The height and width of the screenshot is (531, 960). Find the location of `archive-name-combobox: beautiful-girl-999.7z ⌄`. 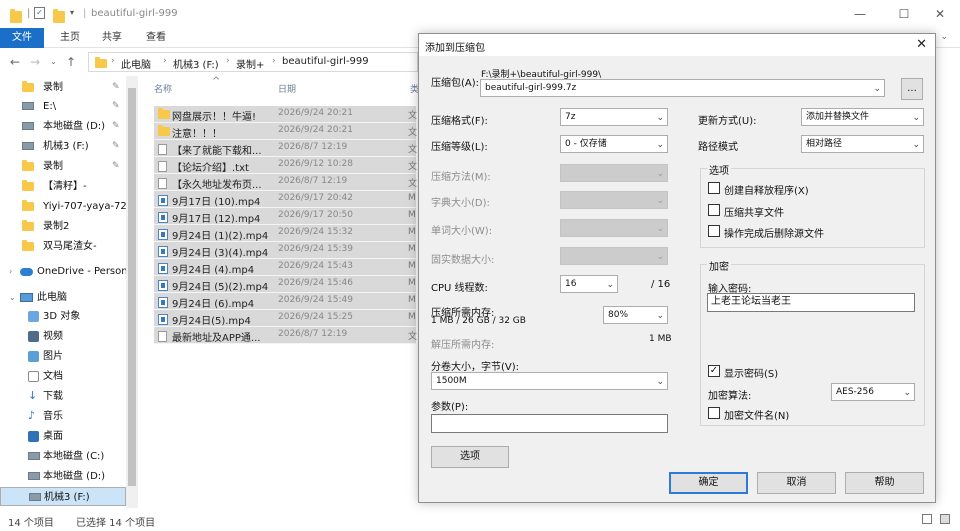

archive-name-combobox: beautiful-girl-999.7z ⌄ is located at coordinates (682, 88).